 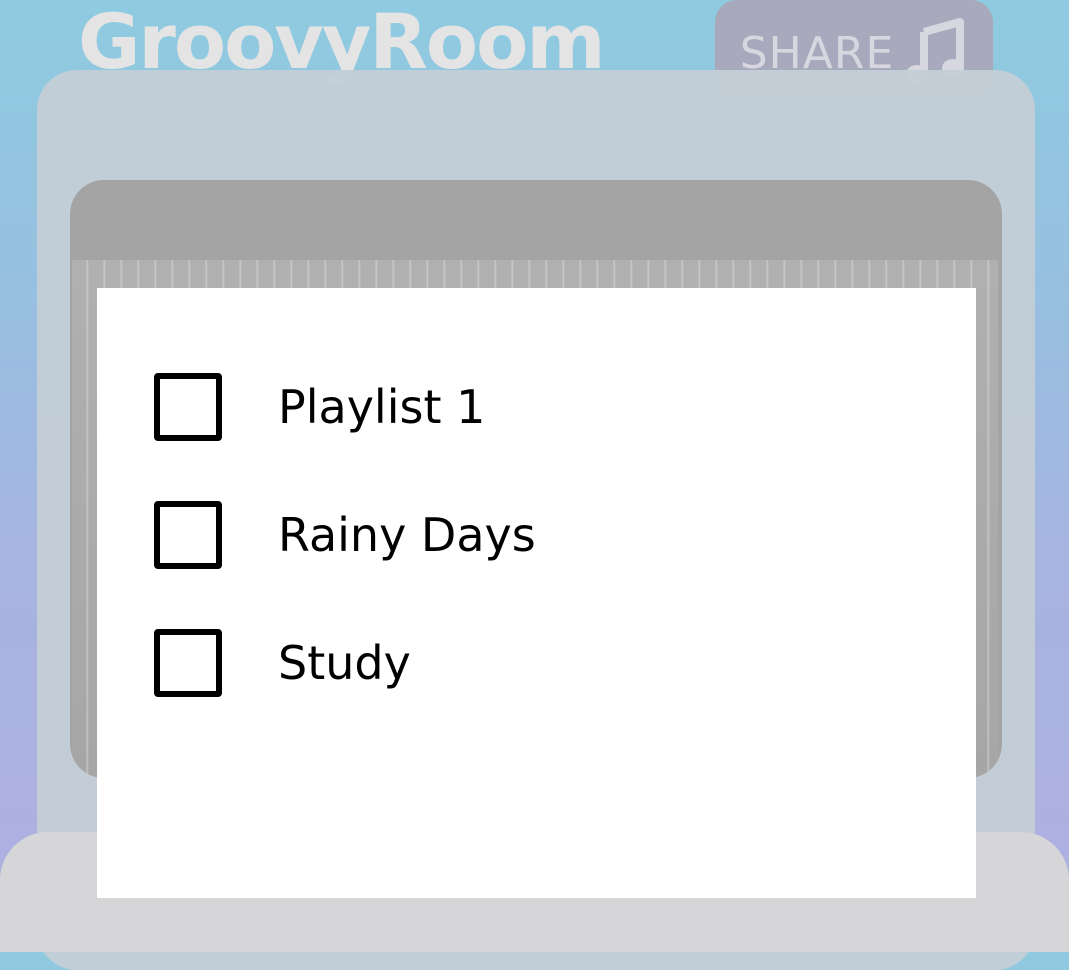 What do you see at coordinates (407, 535) in the screenshot?
I see `playlist-option-label: Rainy Days` at bounding box center [407, 535].